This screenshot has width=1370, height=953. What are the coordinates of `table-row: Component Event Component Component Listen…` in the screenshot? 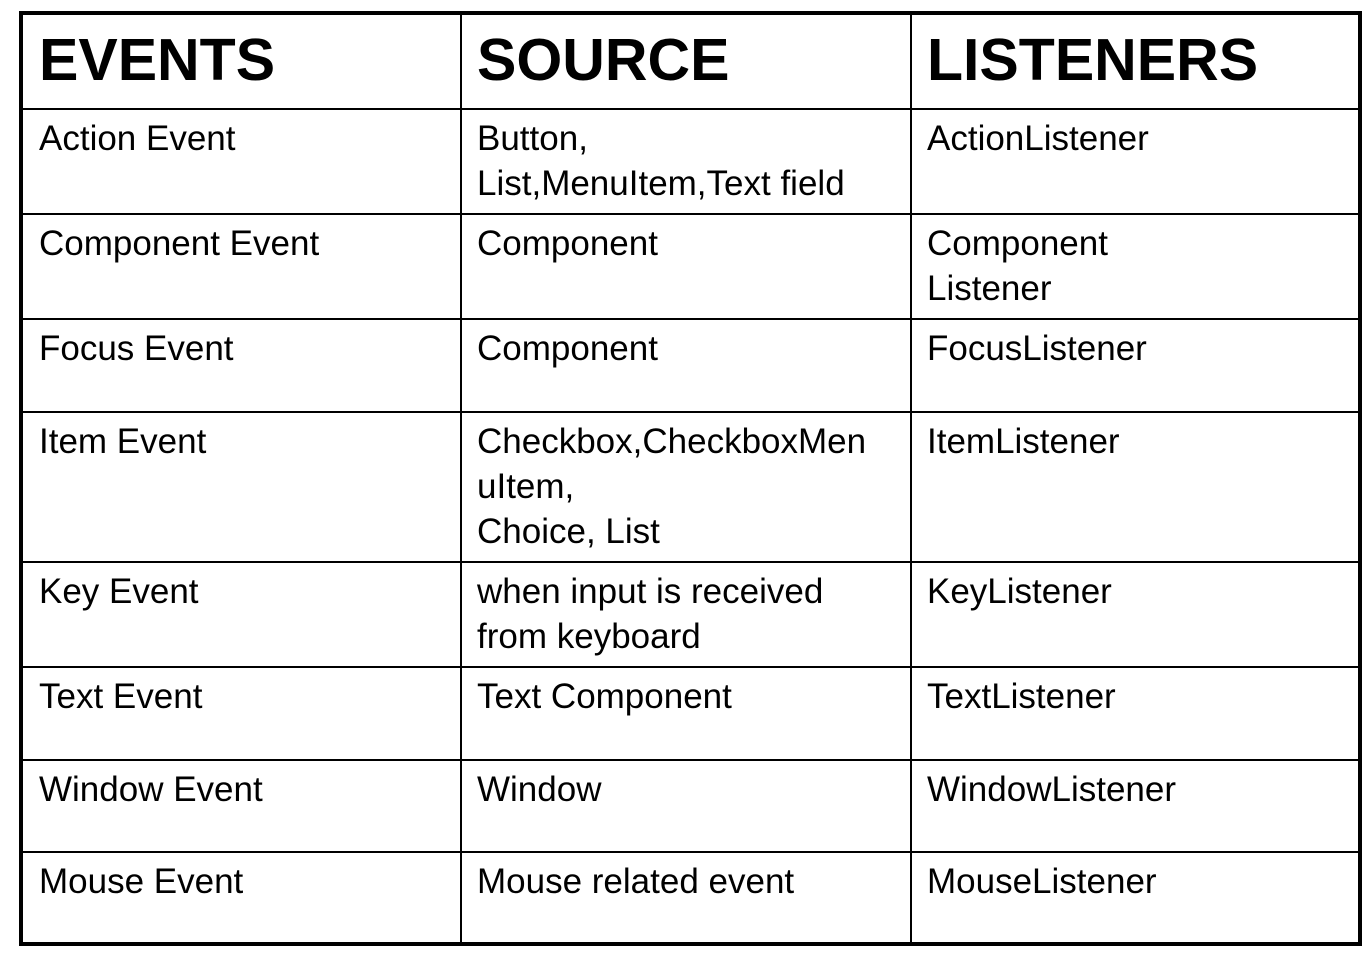 It's located at (690, 265).